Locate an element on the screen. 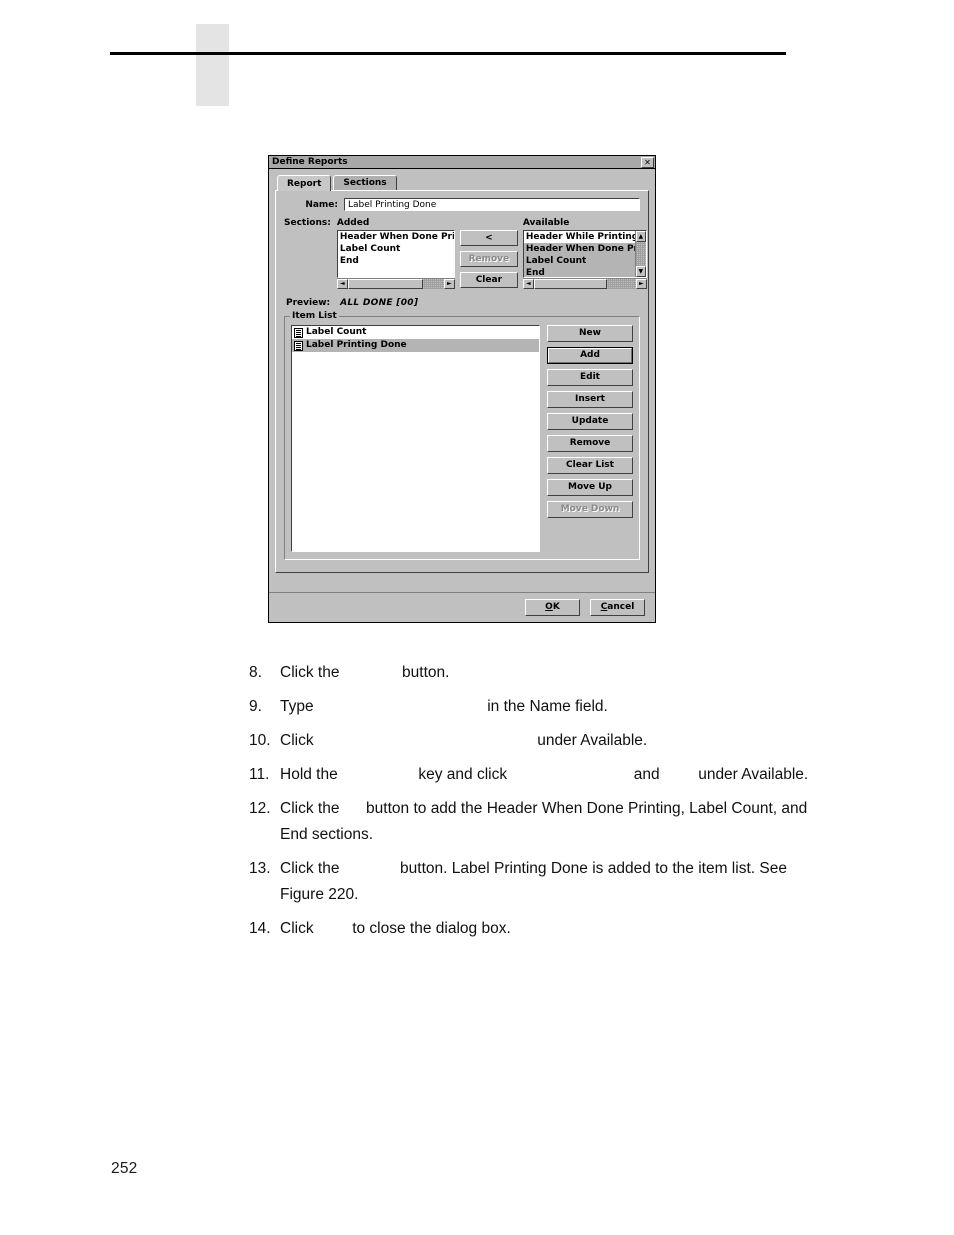 Image resolution: width=954 pixels, height=1235 pixels. clear-list-button: Clear List is located at coordinates (590, 465).